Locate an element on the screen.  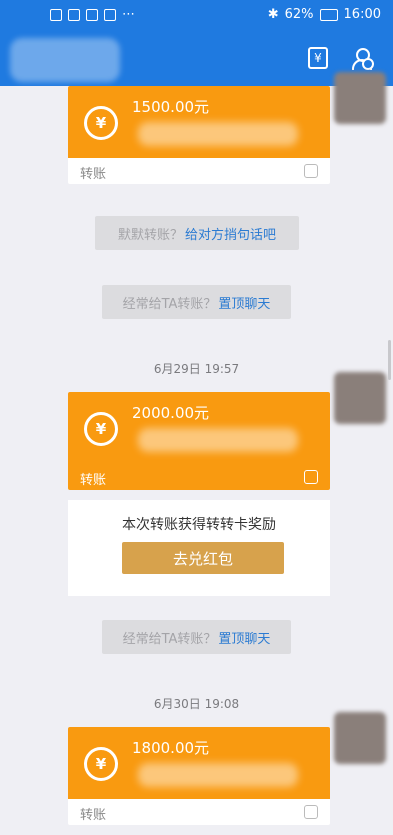
tip-bubble: 默默转账？ 给对方捎句话吧 is located at coordinates (197, 233).